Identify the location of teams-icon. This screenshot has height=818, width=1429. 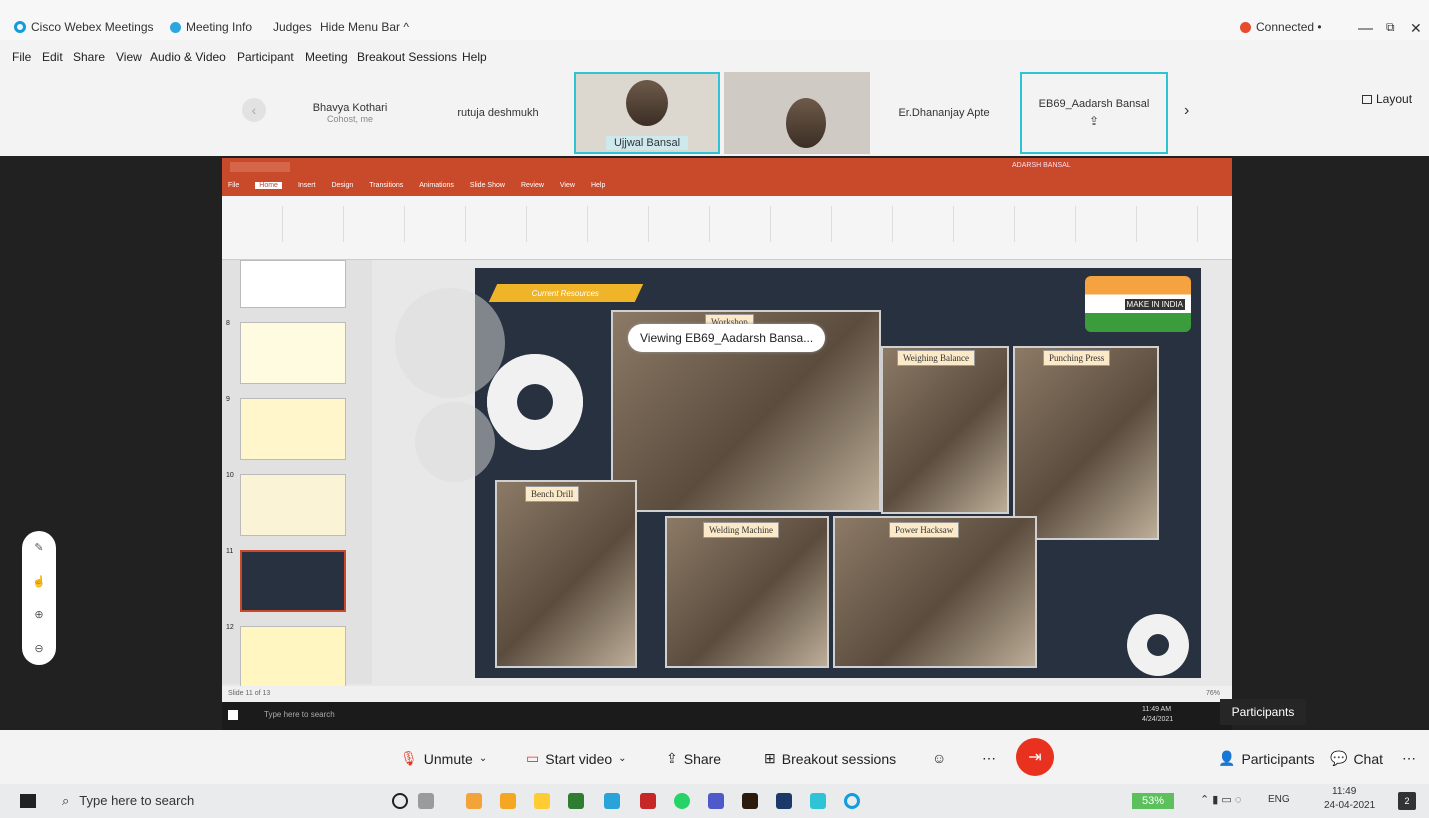
(716, 801).